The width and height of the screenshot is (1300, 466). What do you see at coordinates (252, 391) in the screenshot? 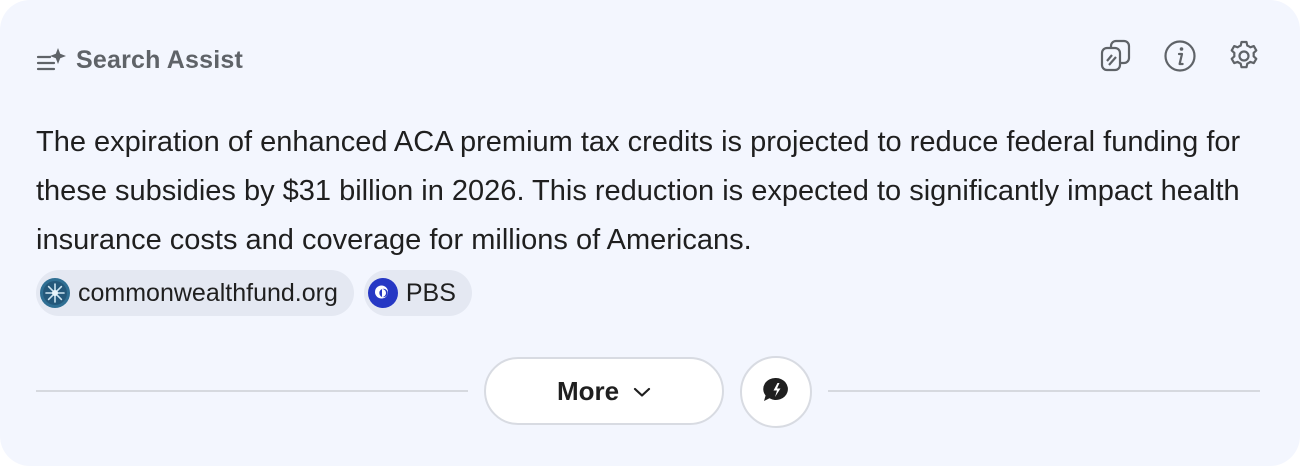
I see `divider-left` at bounding box center [252, 391].